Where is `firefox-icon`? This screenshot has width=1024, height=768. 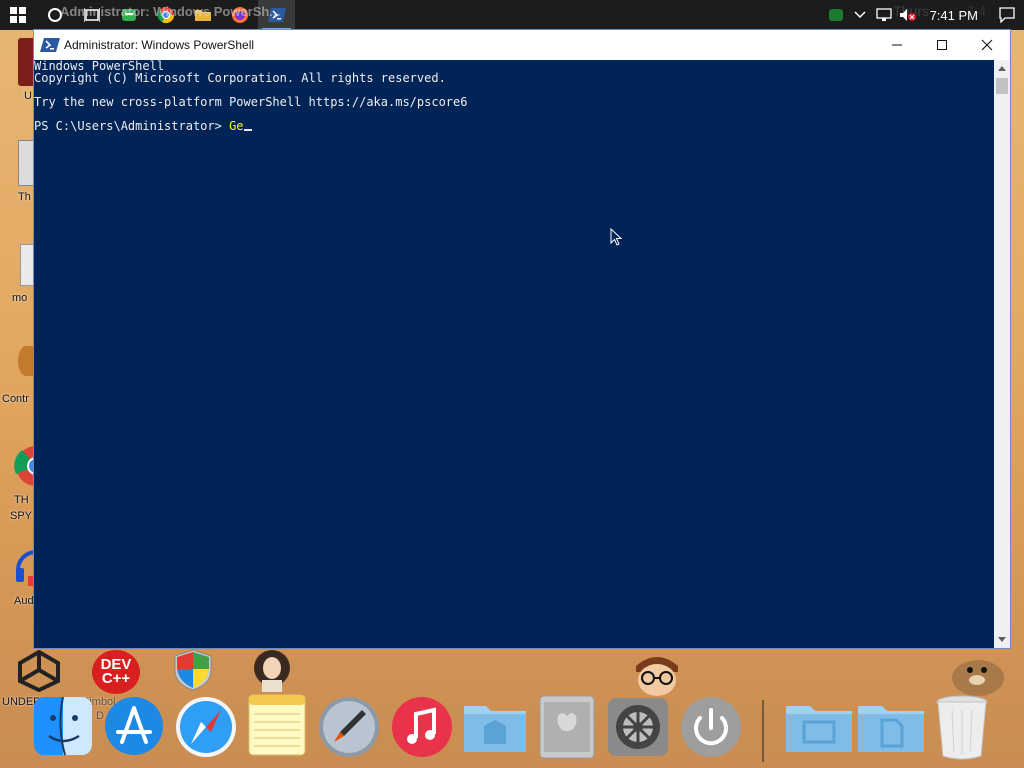
firefox-icon is located at coordinates (239, 15).